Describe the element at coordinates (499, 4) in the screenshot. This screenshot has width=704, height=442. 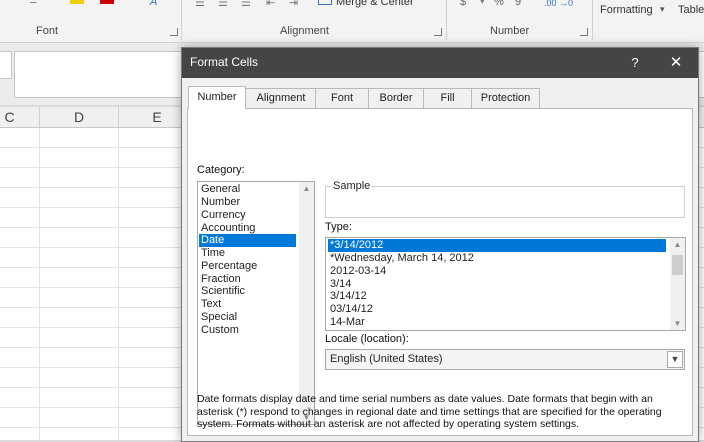
I see `percent-icon: %` at that location.